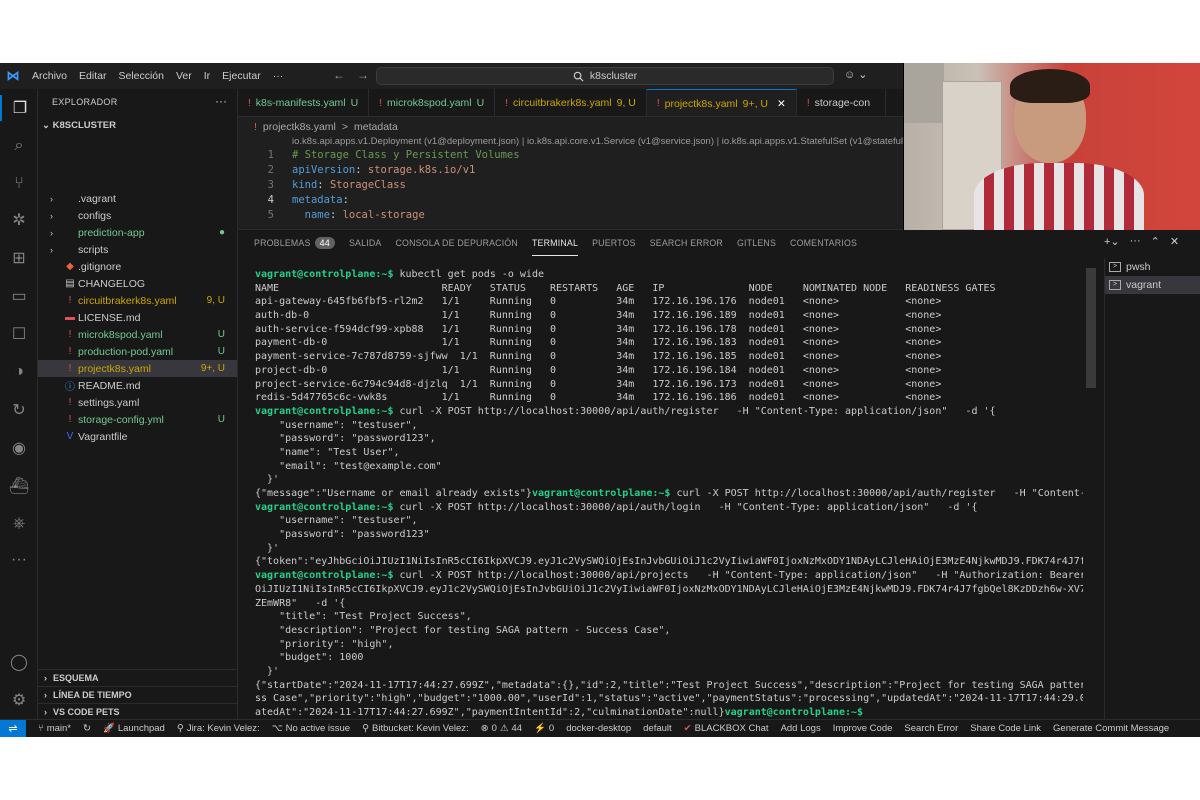  Describe the element at coordinates (137, 215) in the screenshot. I see `file-tree-item: › configs` at that location.